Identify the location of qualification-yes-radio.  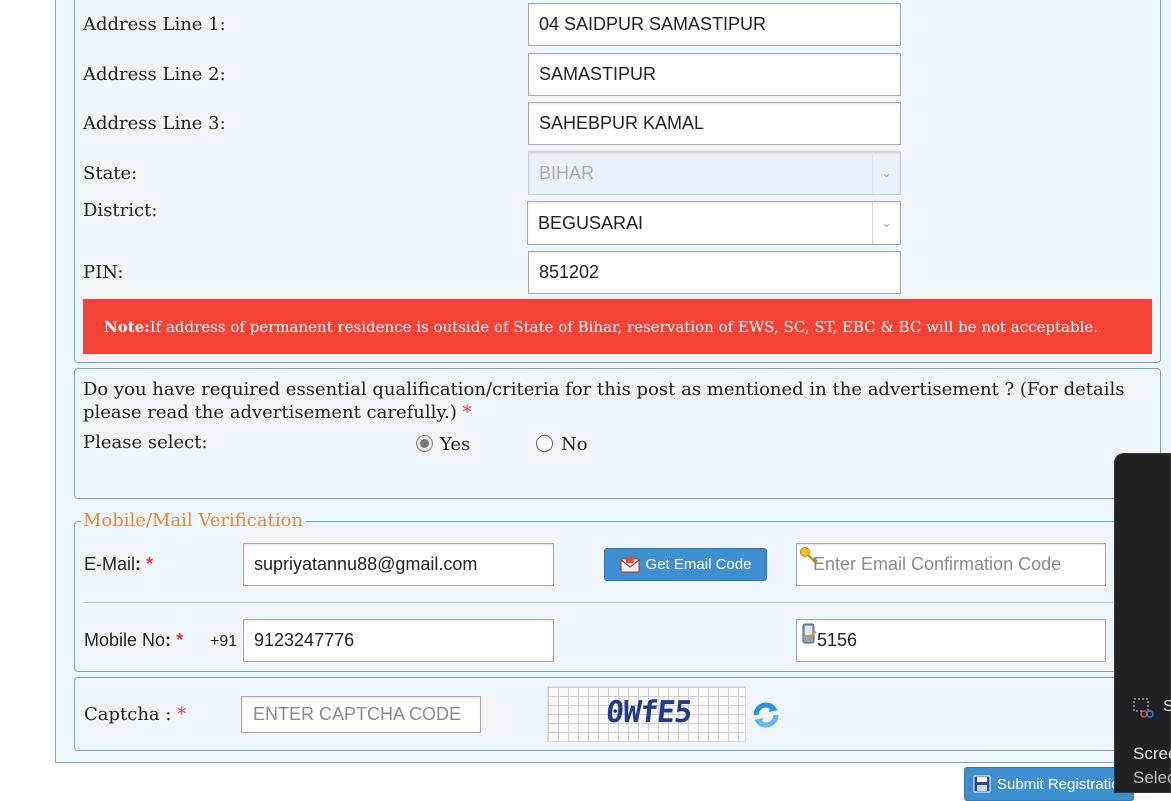
(424, 443).